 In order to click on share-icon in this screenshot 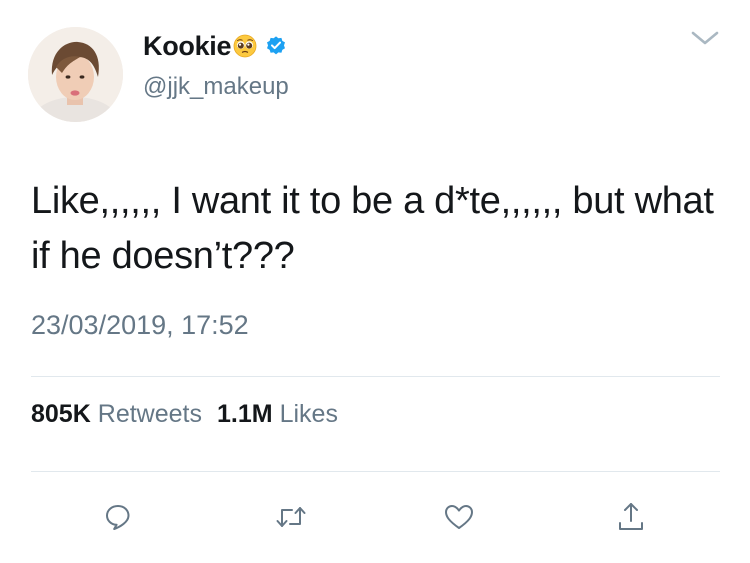, I will do `click(631, 517)`.